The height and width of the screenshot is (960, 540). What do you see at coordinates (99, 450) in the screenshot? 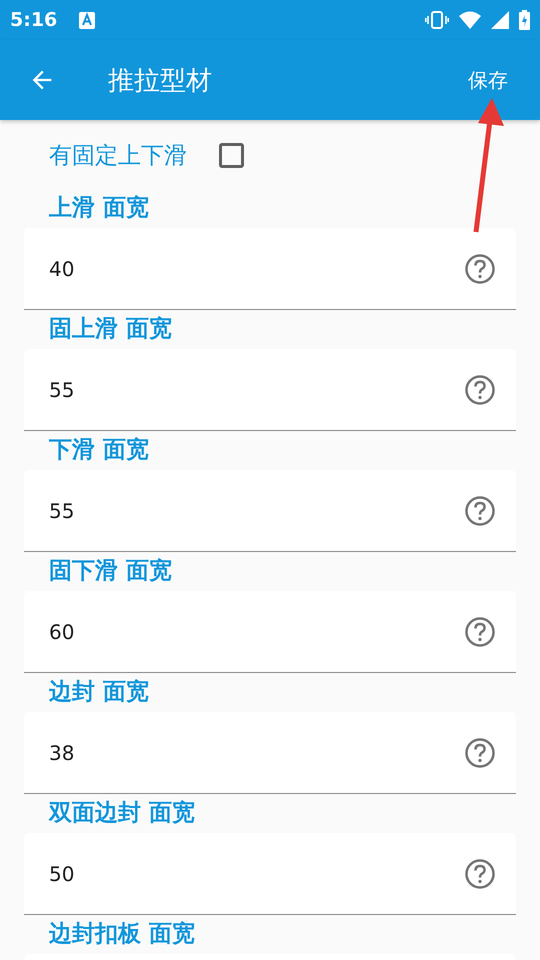
I see `field-label: 下滑 面宽` at bounding box center [99, 450].